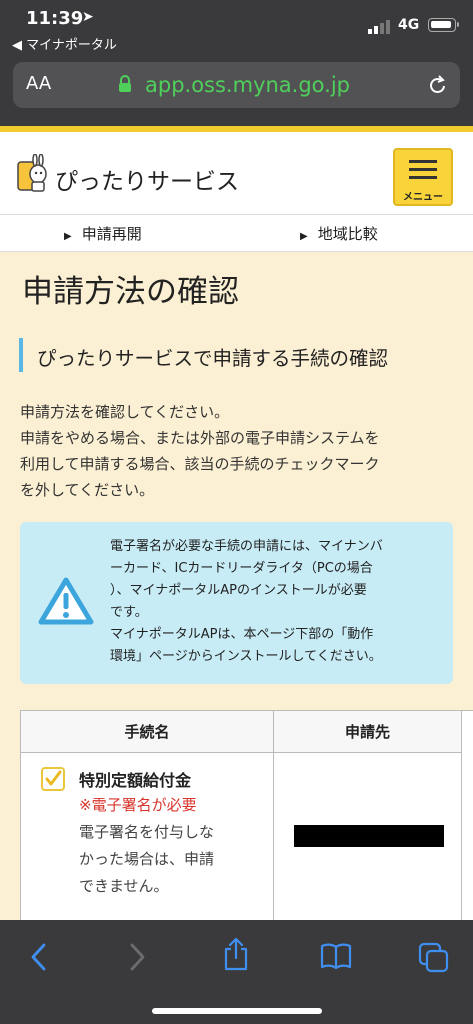 This screenshot has width=473, height=1024. What do you see at coordinates (147, 832) in the screenshot?
I see `description-line: 電子署名を付与しな` at bounding box center [147, 832].